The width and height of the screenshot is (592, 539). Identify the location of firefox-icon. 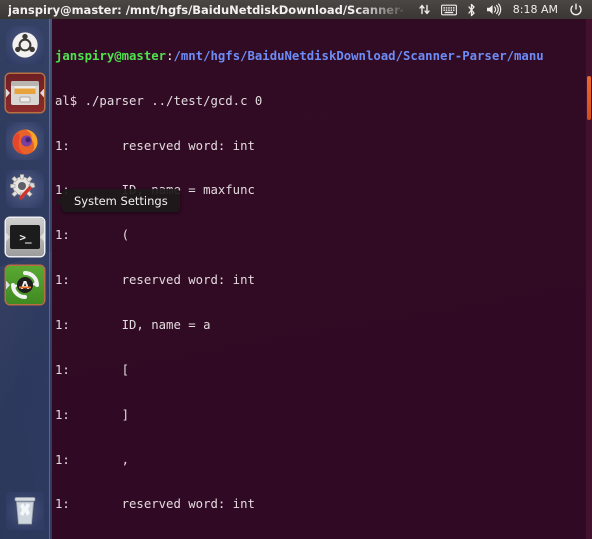
(25, 141).